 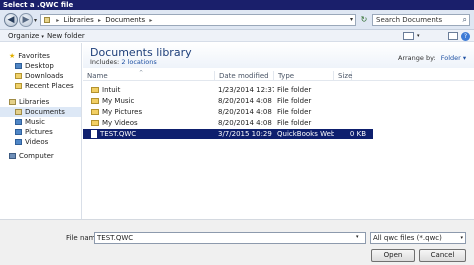 I want to click on sidebar-item-music: Music, so click(x=40, y=122).